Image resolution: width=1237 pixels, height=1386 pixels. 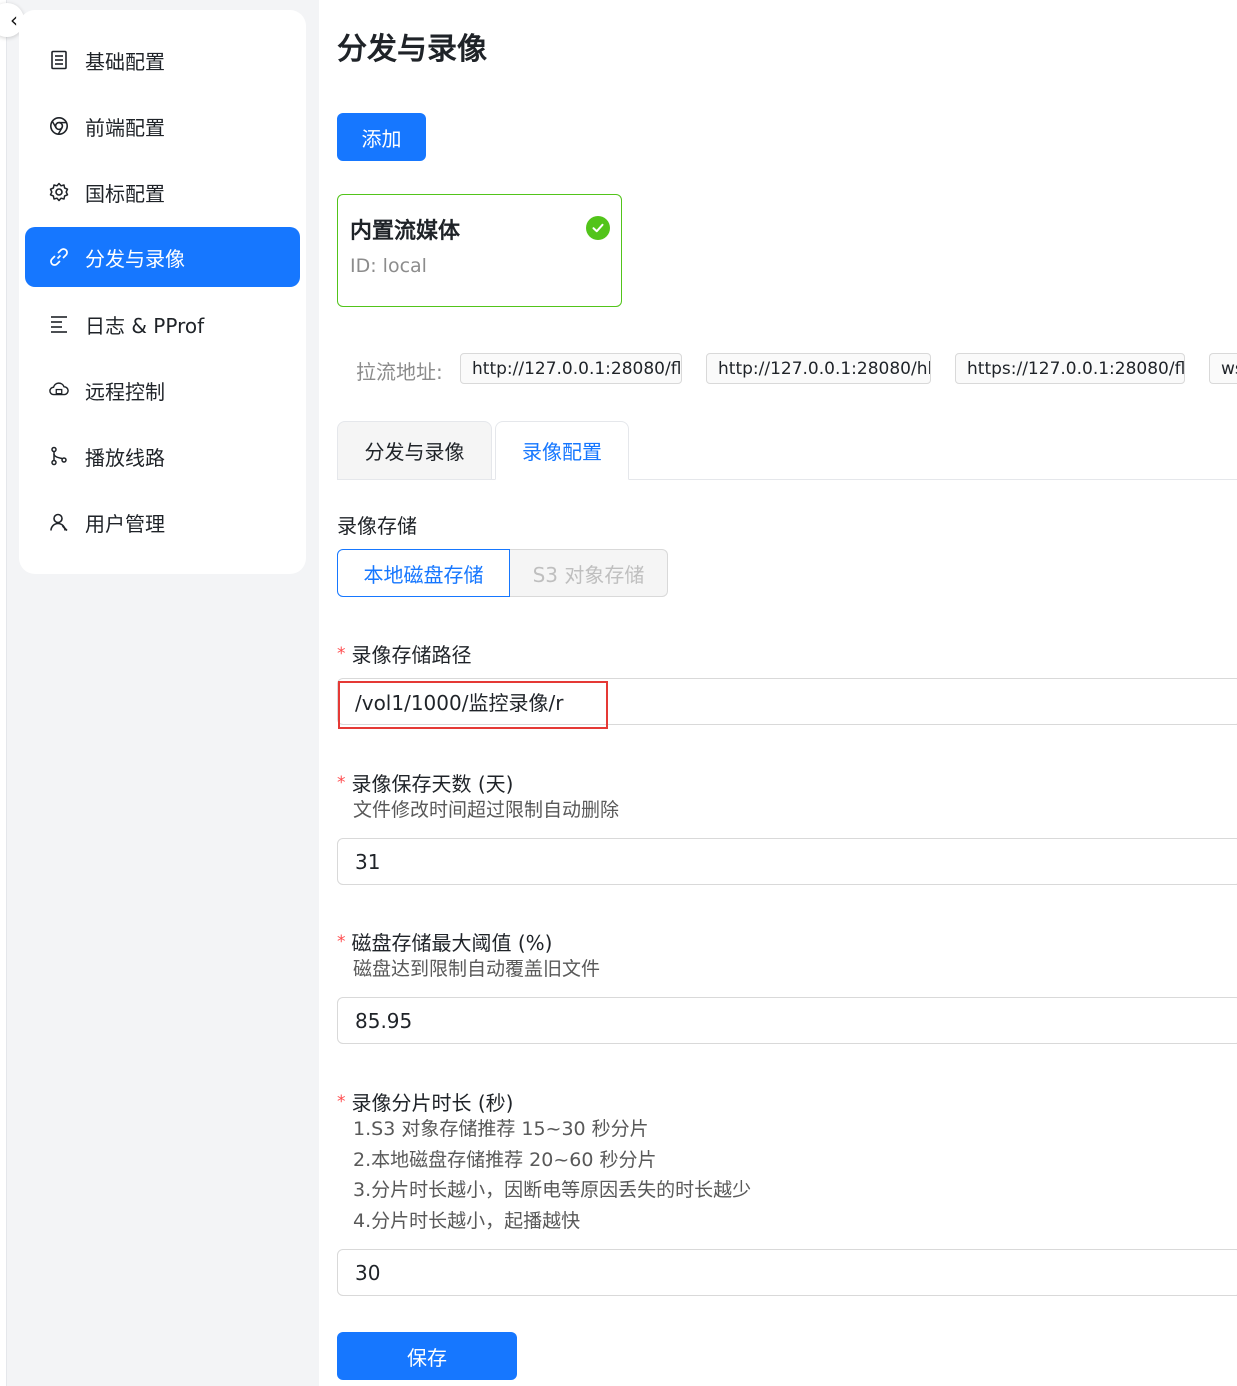 I want to click on save-button: 保存, so click(x=427, y=1356).